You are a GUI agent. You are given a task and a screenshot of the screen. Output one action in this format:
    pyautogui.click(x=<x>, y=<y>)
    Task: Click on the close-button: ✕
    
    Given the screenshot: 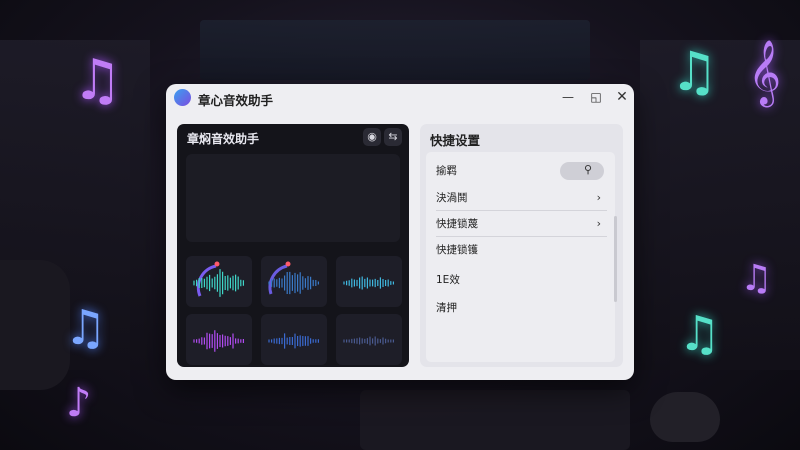 What is the action you would take?
    pyautogui.click(x=622, y=97)
    